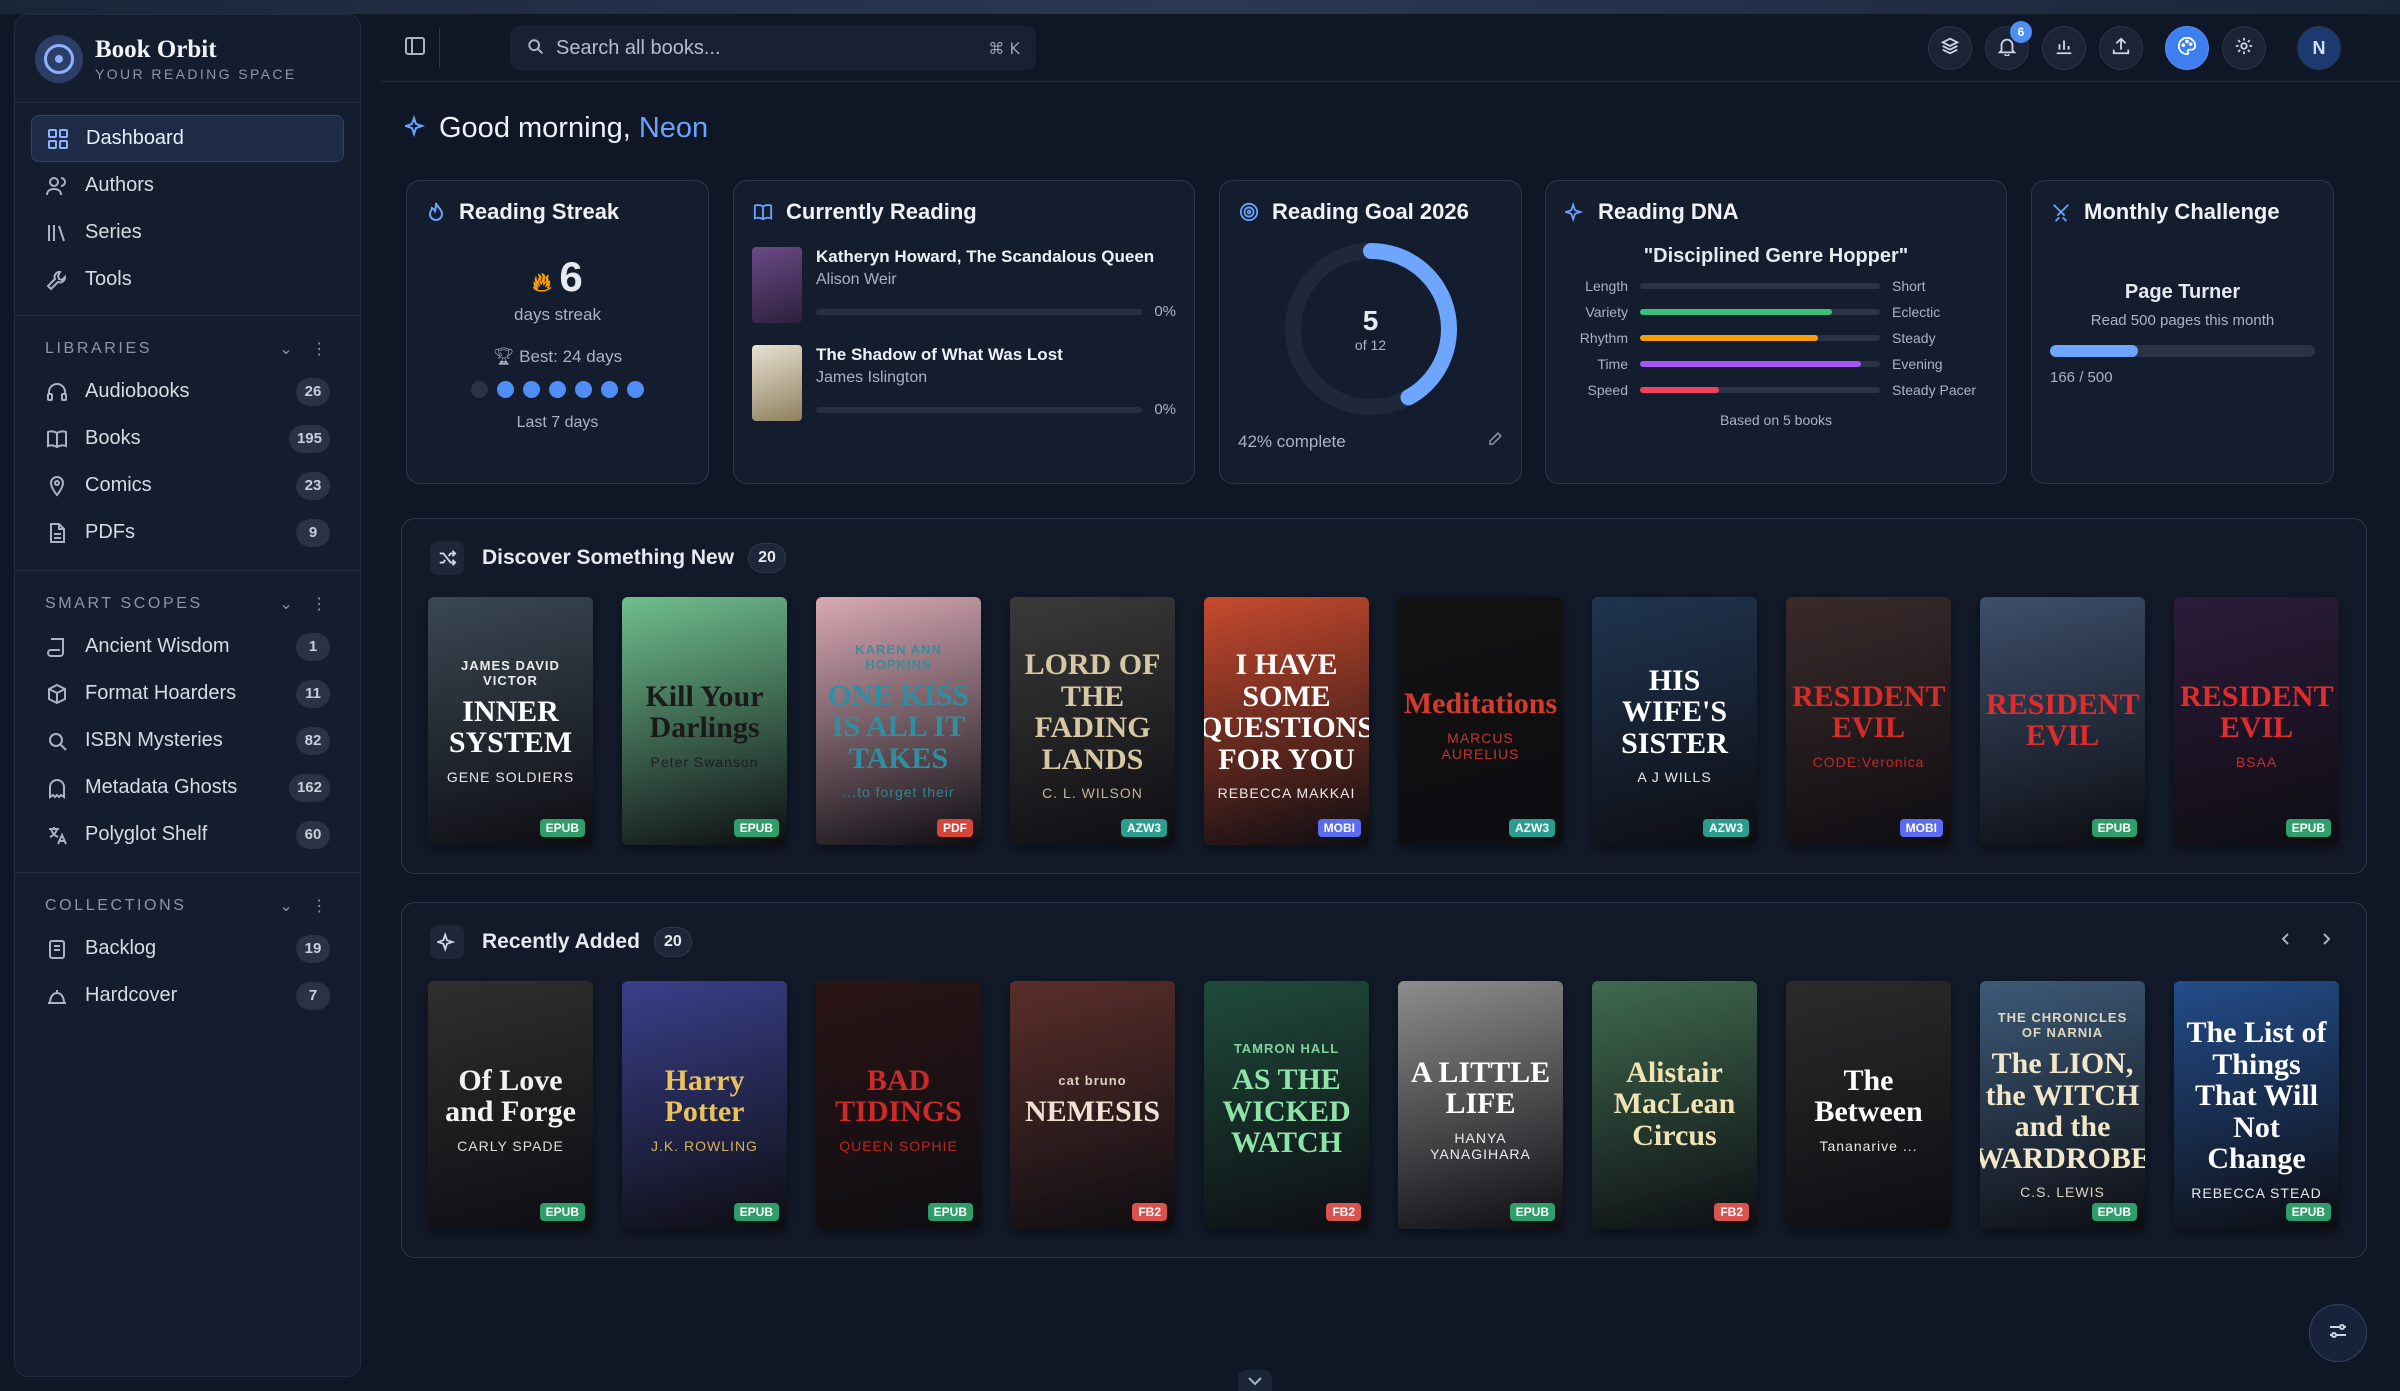 The width and height of the screenshot is (2400, 1391). I want to click on library-books: Books 195, so click(187, 438).